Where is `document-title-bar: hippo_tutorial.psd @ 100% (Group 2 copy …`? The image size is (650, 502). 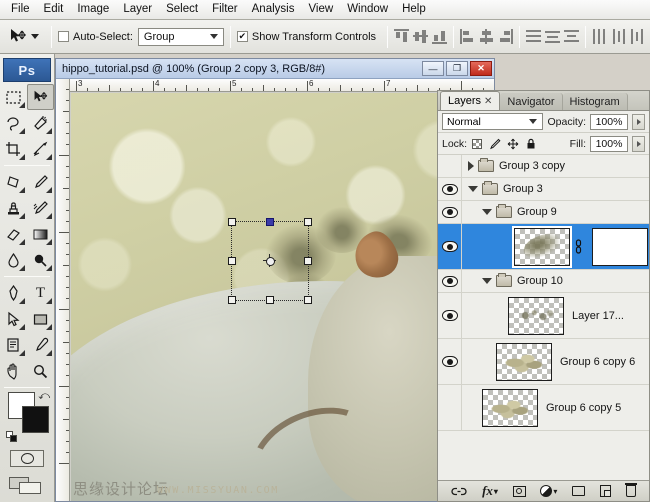
document-title-bar: hippo_tutorial.psd @ 100% (Group 2 copy … is located at coordinates (275, 69).